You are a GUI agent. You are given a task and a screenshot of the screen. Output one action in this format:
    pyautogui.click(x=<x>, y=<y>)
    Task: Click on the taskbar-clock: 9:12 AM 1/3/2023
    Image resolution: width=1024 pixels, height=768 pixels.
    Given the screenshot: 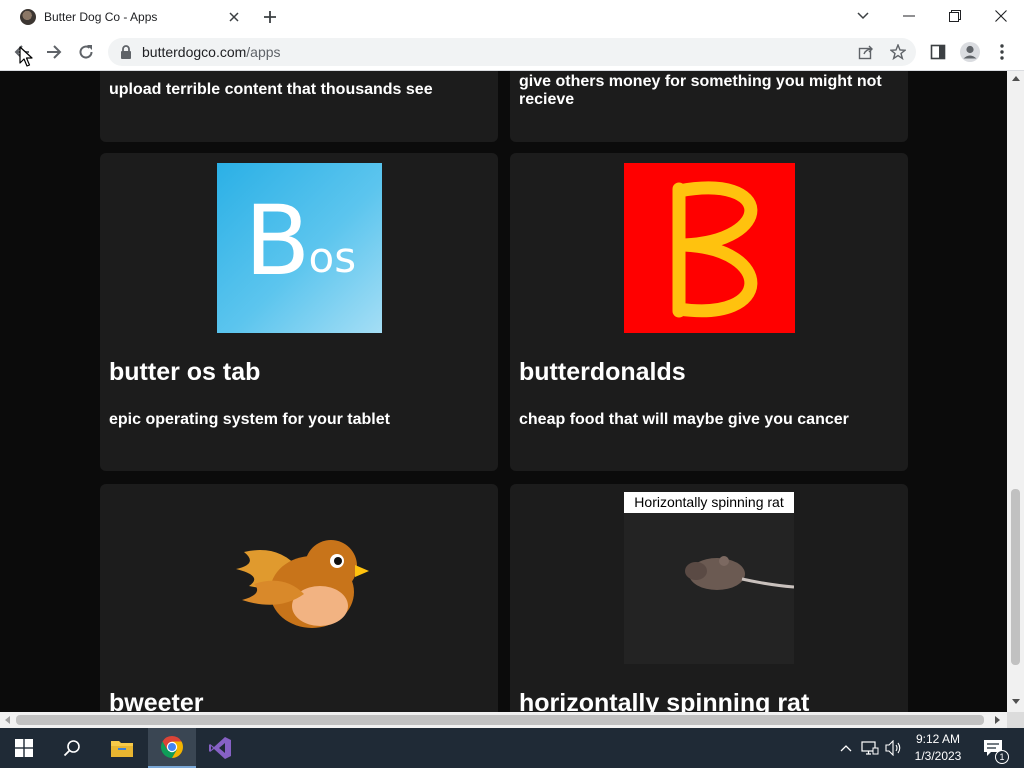 What is the action you would take?
    pyautogui.click(x=938, y=748)
    